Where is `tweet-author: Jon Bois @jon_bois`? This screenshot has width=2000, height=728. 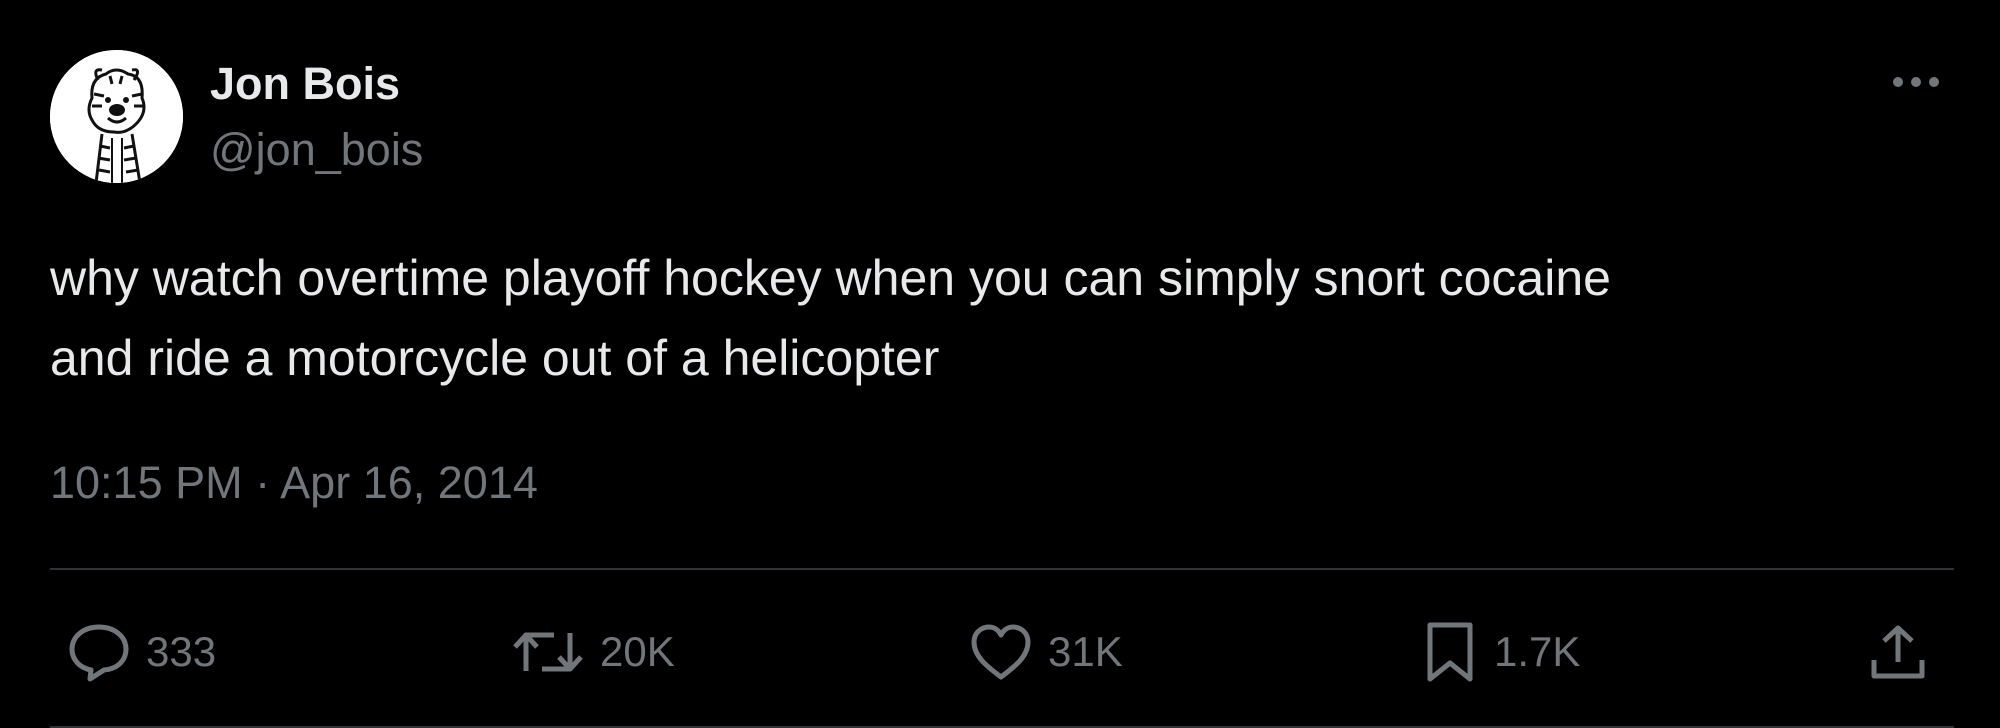
tweet-author: Jon Bois @jon_bois is located at coordinates (316, 117).